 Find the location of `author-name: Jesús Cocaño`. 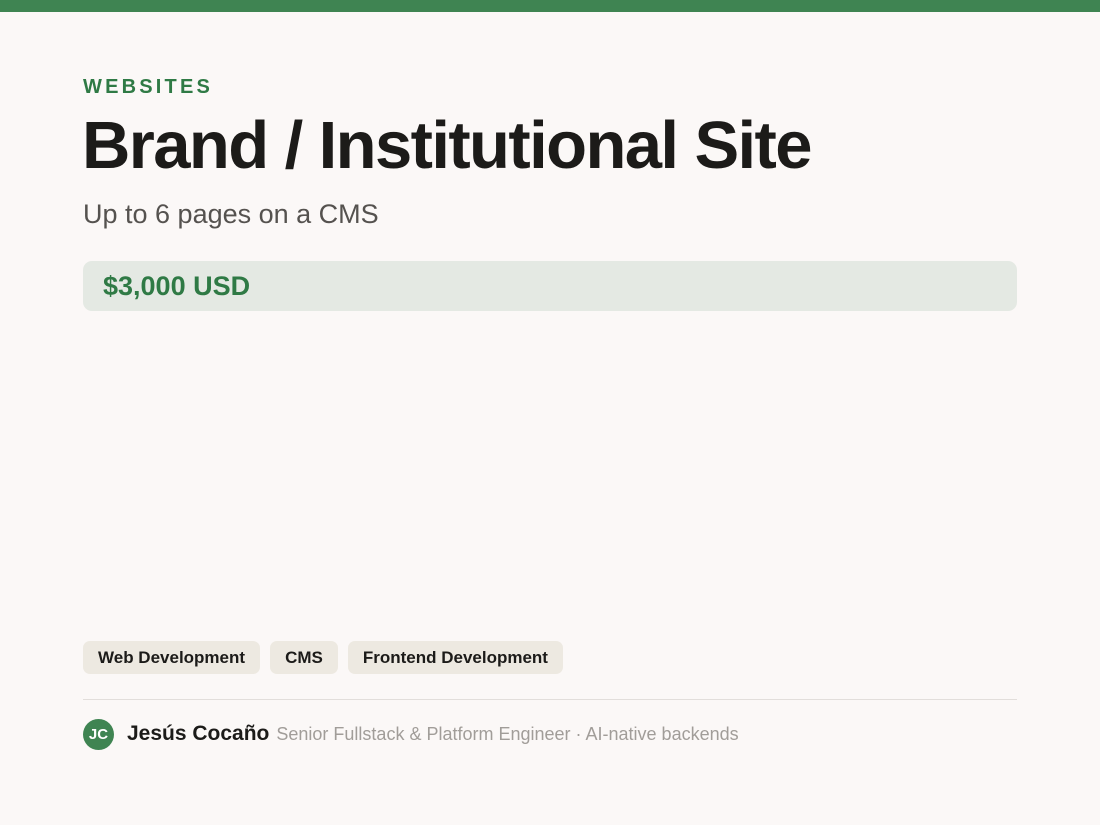

author-name: Jesús Cocaño is located at coordinates (198, 733).